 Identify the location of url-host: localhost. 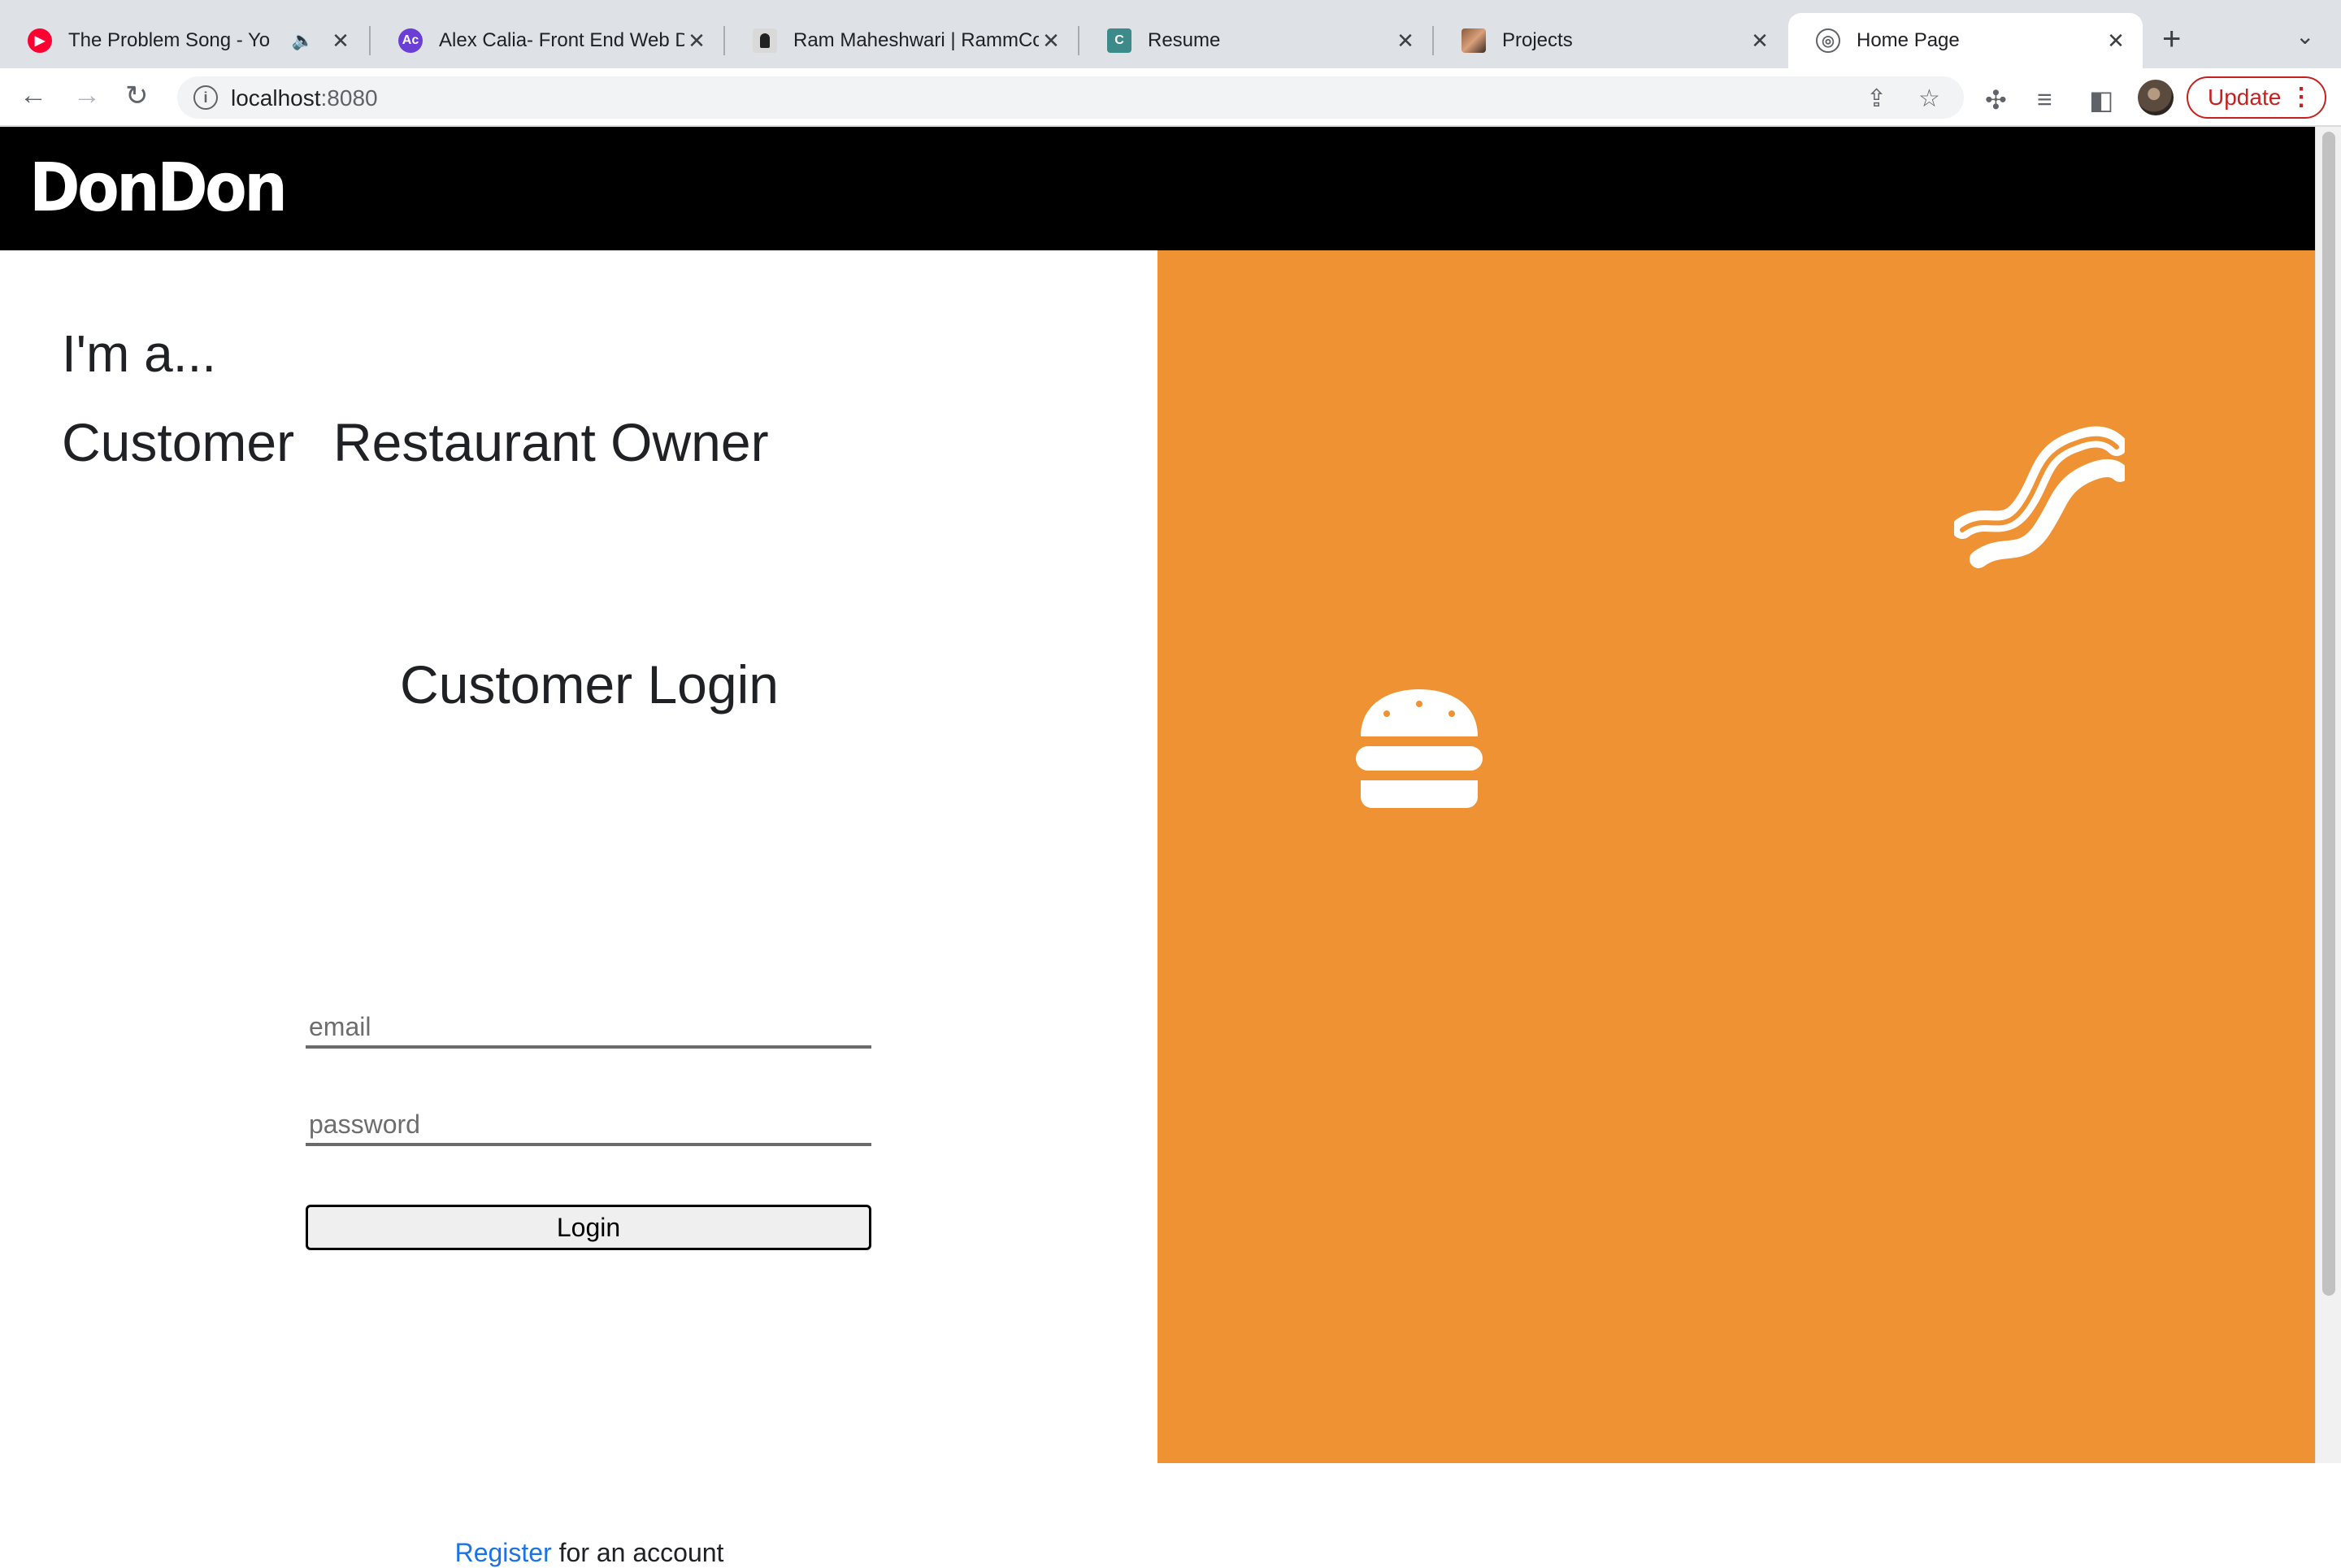
(276, 98).